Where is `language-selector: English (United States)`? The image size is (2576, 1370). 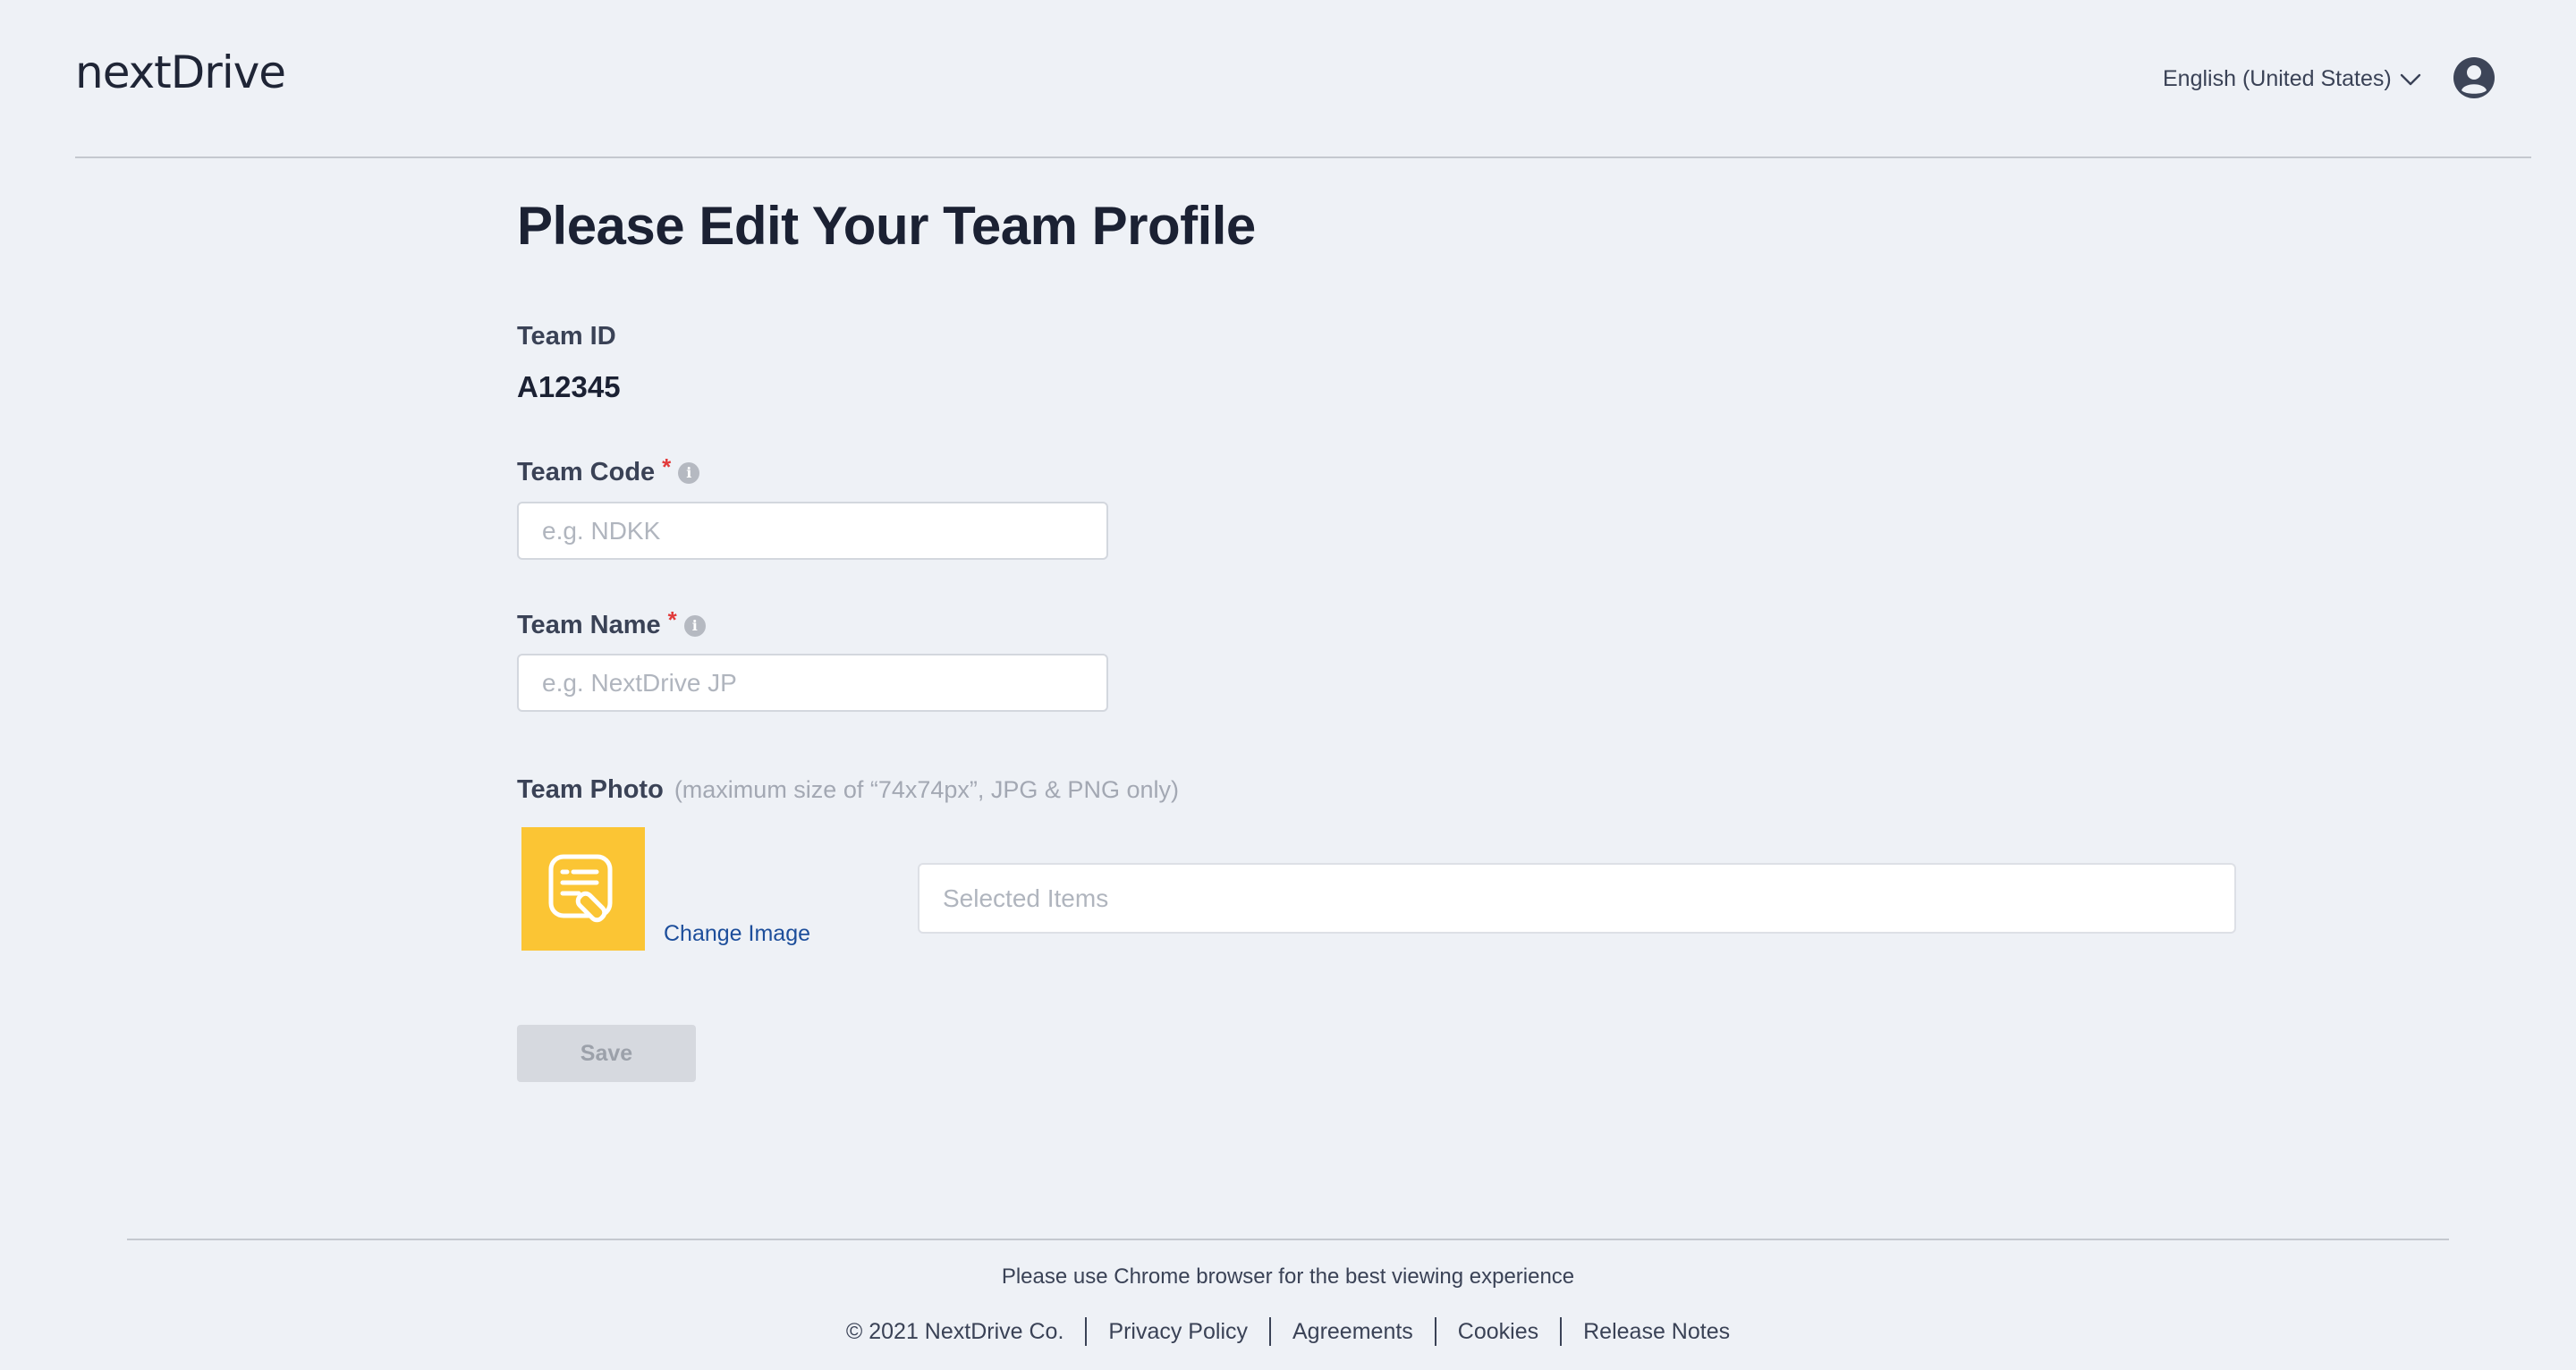 language-selector: English (United States) is located at coordinates (2292, 79).